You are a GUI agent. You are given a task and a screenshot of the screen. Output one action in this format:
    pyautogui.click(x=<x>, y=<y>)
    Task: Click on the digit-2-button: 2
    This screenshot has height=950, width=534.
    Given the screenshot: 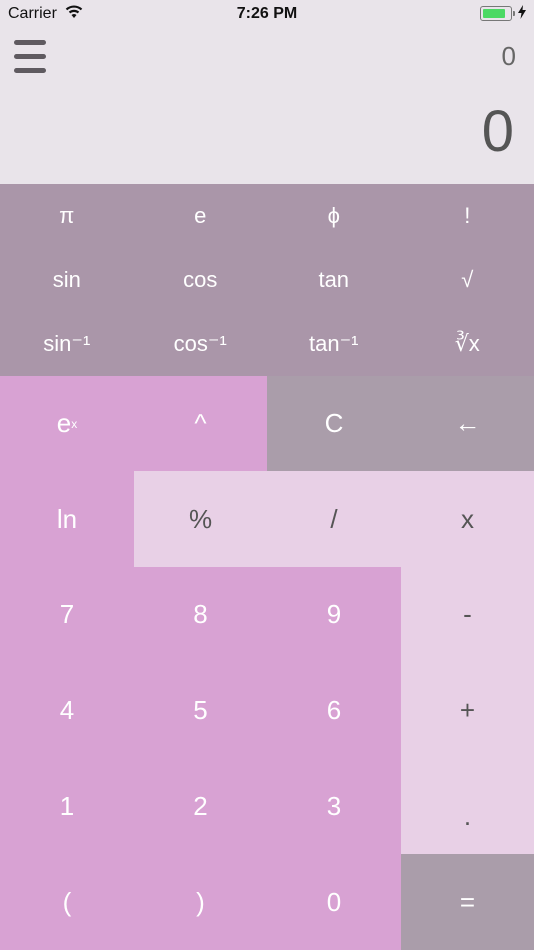 What is the action you would take?
    pyautogui.click(x=200, y=806)
    